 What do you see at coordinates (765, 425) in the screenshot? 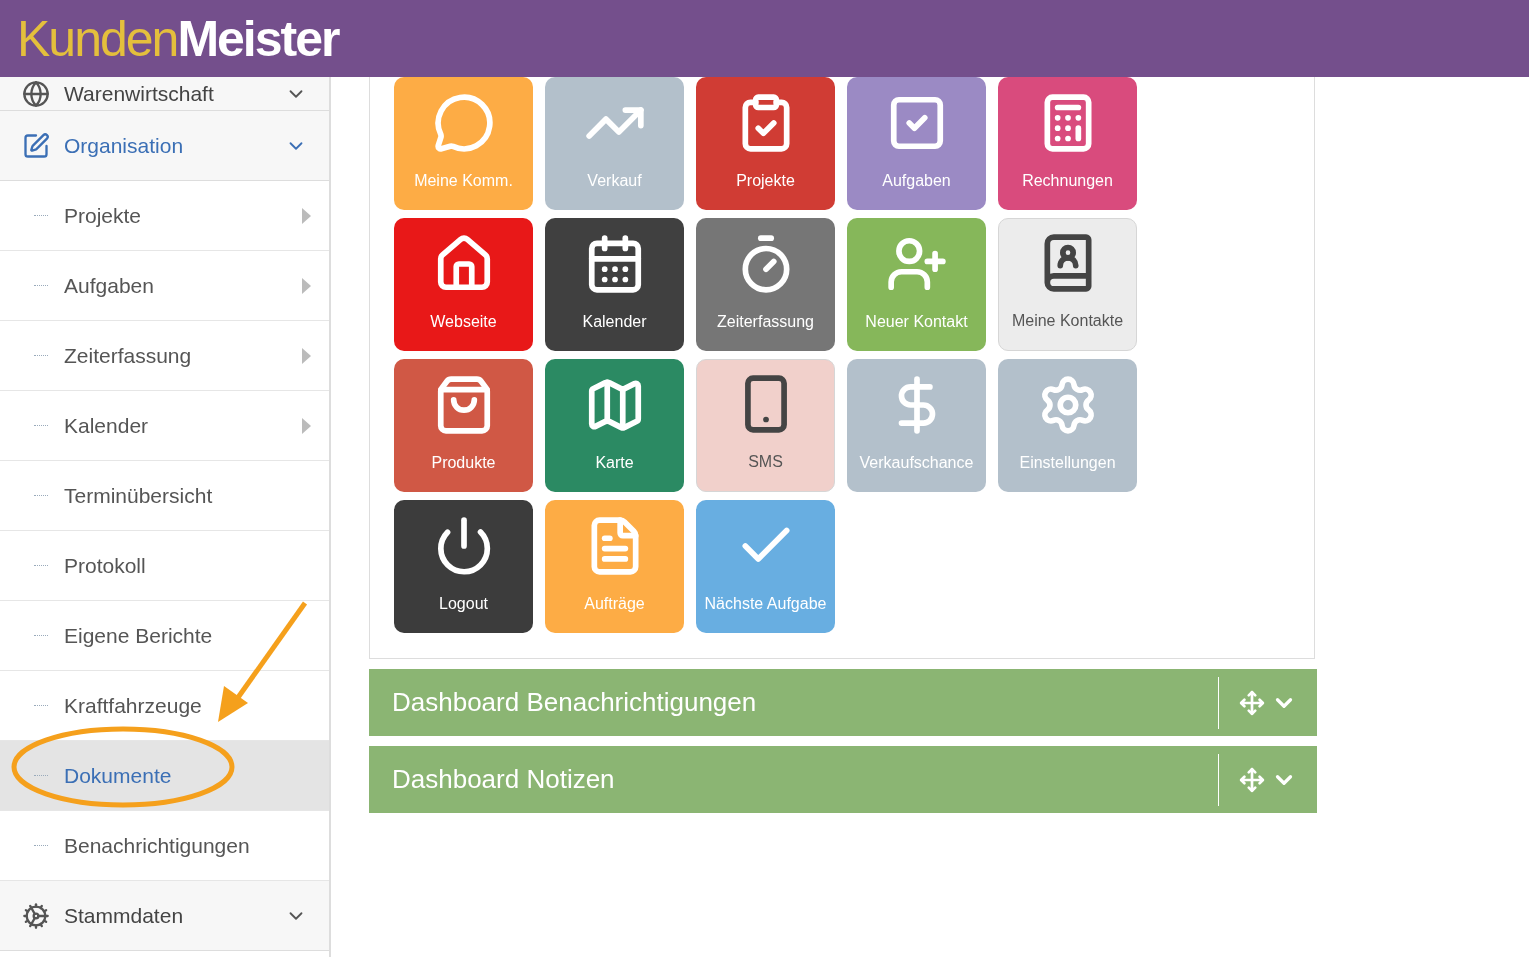
I see `app-tile: SMS` at bounding box center [765, 425].